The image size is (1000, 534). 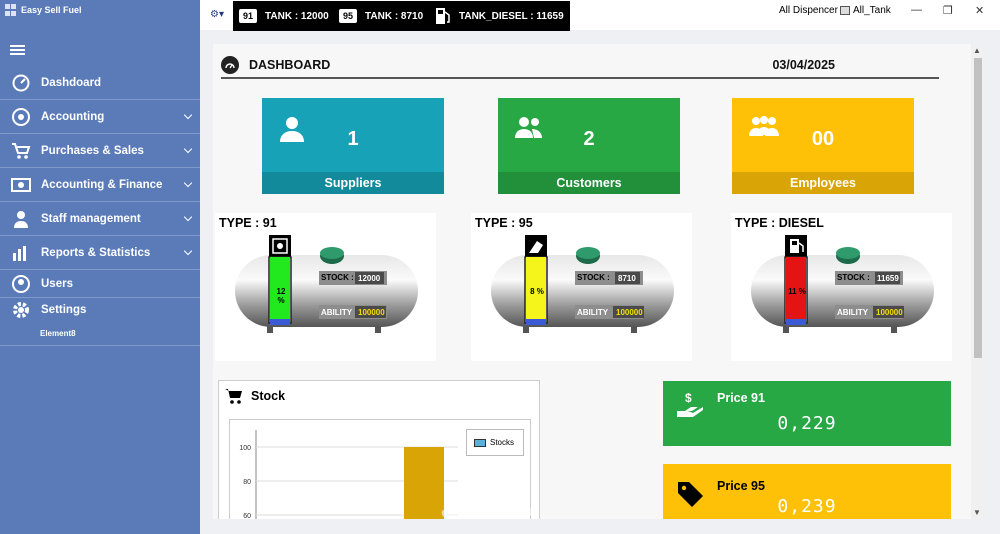 I want to click on sidebar-item-label: Staff management, so click(x=91, y=218).